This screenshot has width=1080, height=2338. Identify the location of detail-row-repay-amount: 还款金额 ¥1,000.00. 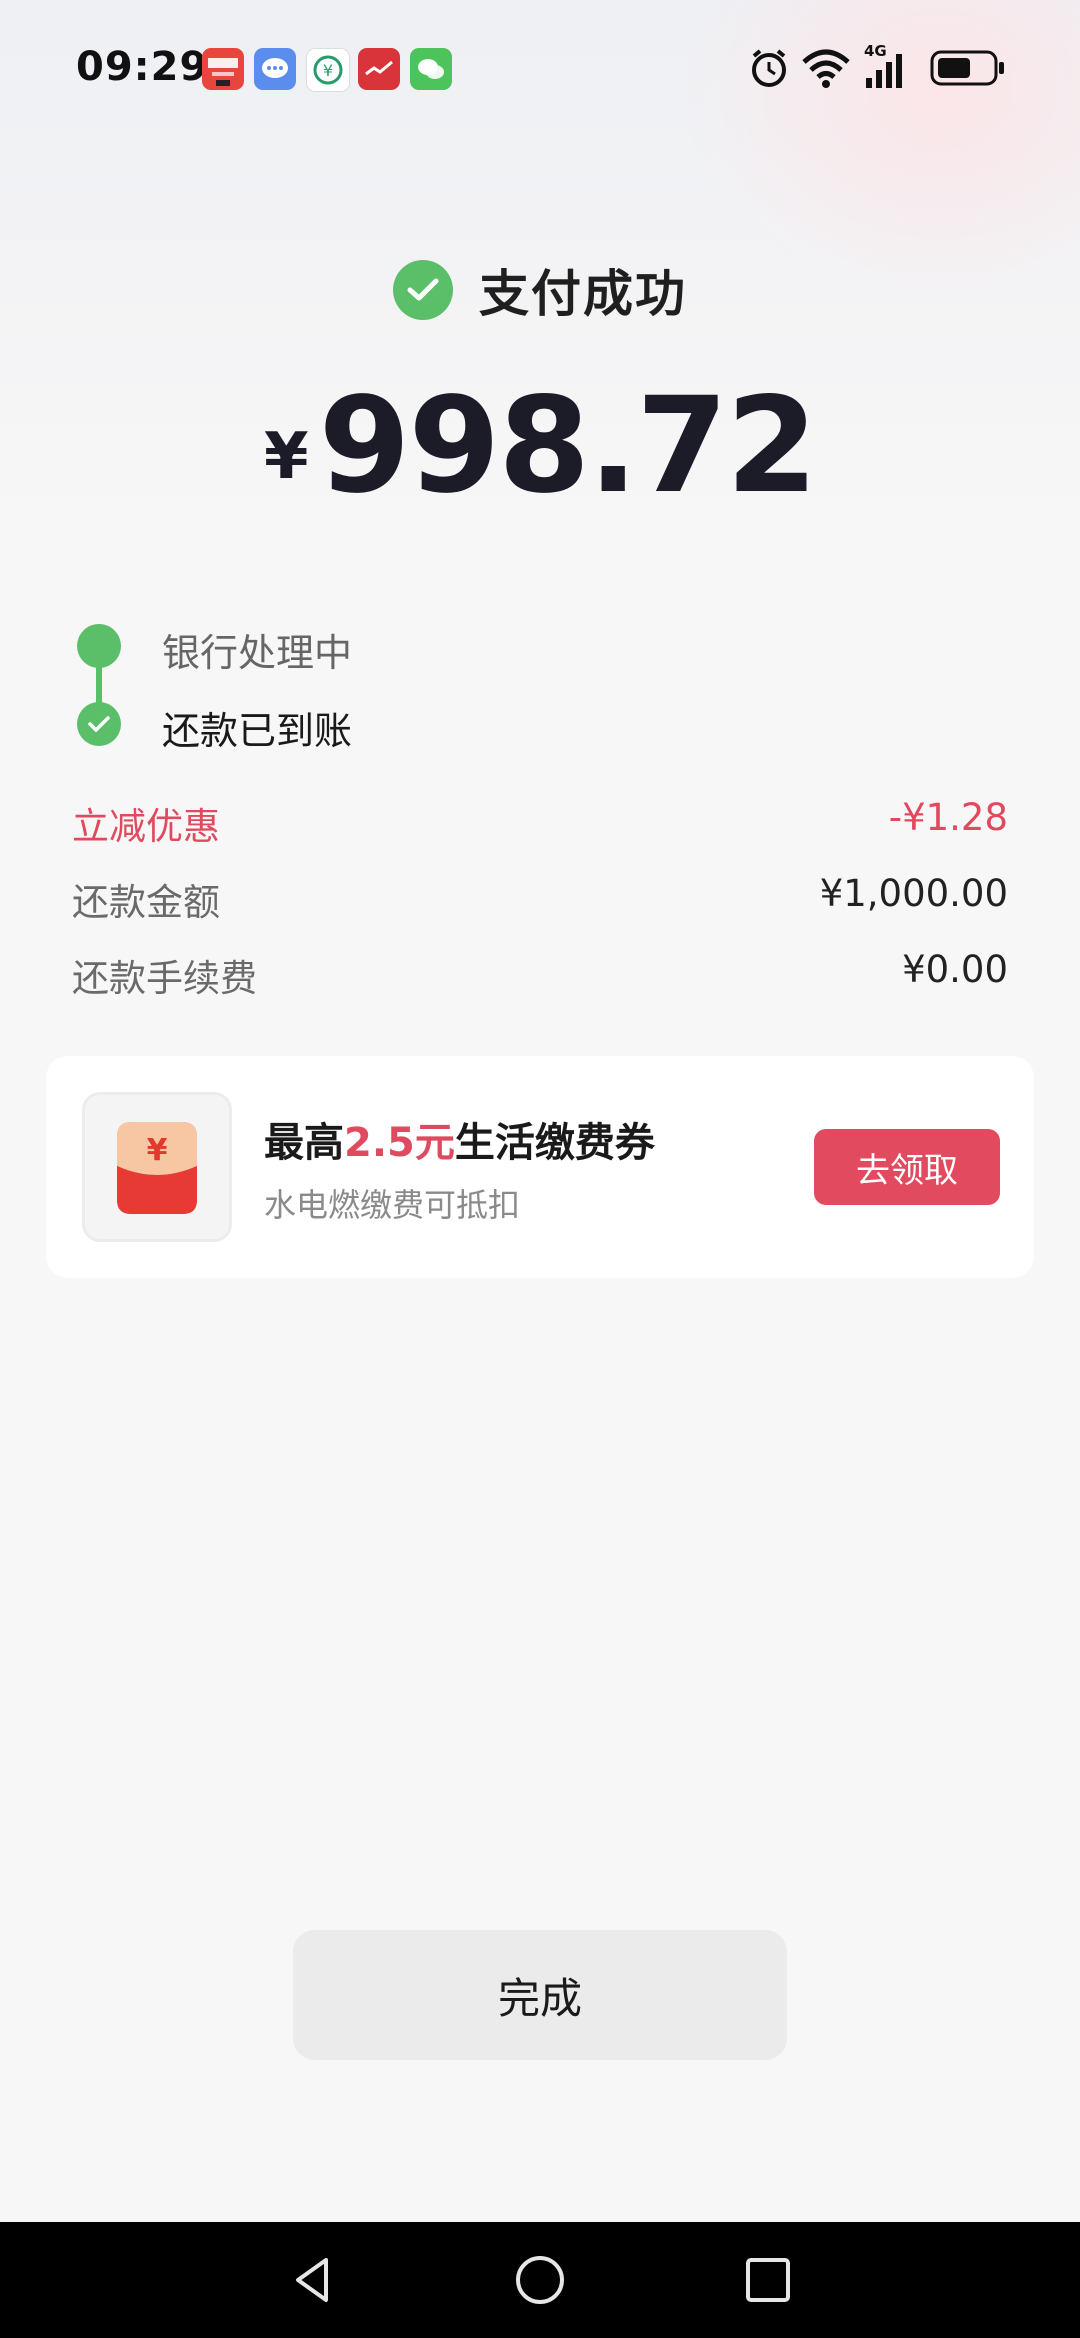
(540, 899).